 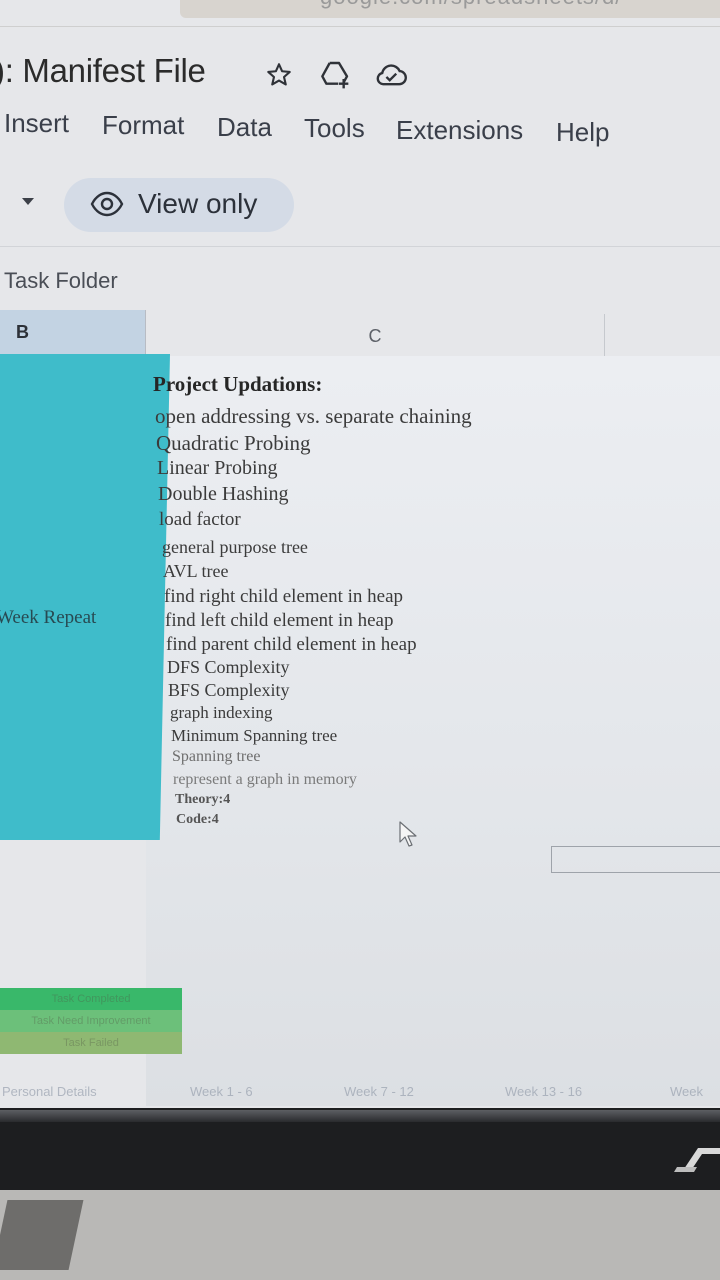 What do you see at coordinates (360, 1235) in the screenshot?
I see `laptop-body` at bounding box center [360, 1235].